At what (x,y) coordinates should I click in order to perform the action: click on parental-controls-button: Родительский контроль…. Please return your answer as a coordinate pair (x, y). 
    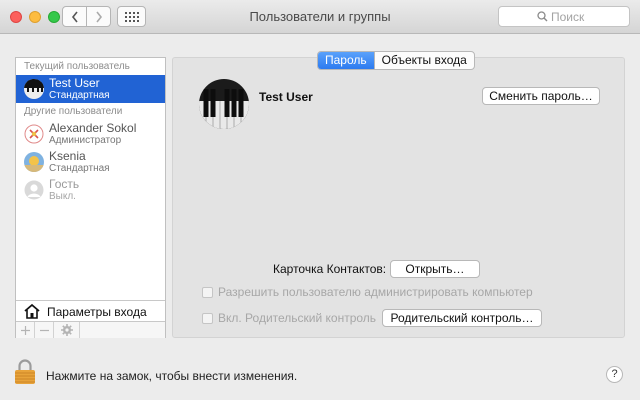
    Looking at the image, I should click on (462, 318).